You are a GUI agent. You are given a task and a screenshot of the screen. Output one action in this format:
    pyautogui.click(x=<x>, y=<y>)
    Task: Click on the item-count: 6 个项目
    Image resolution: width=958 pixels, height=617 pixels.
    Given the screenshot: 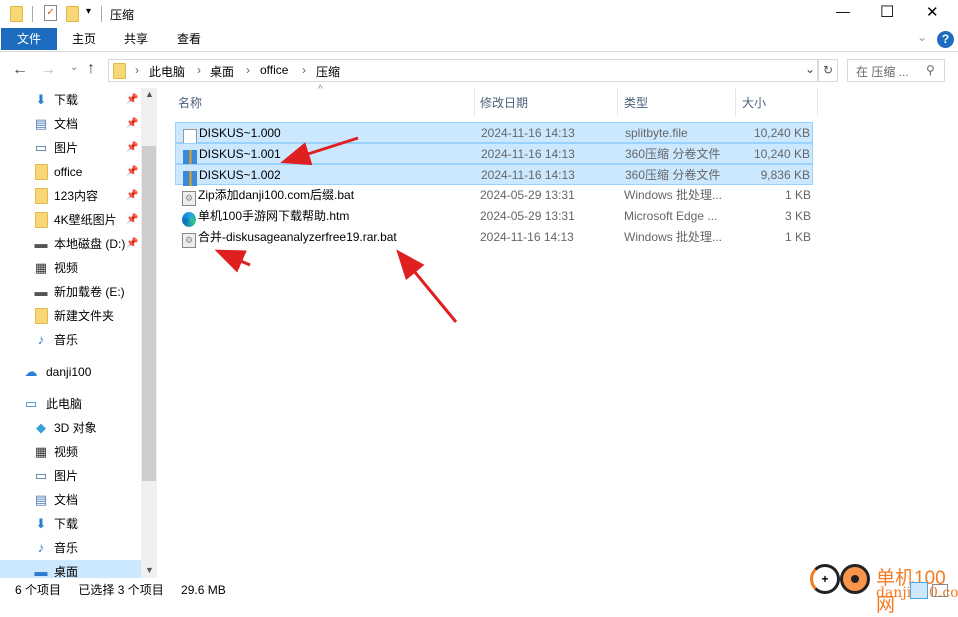 What is the action you would take?
    pyautogui.click(x=38, y=590)
    